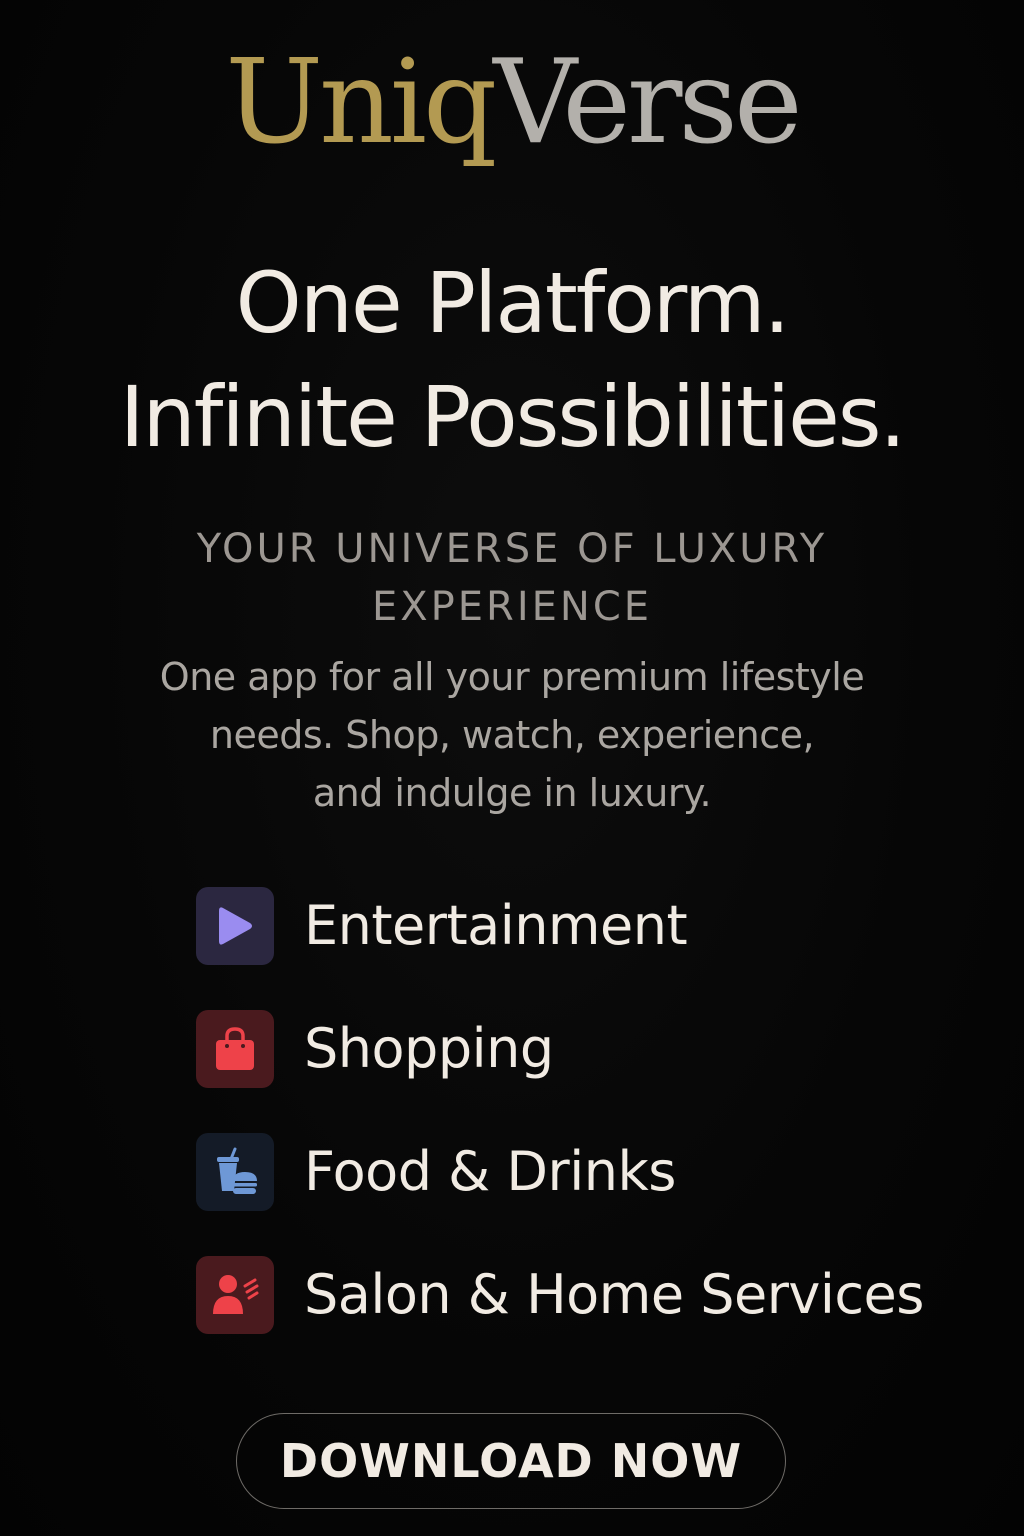 The image size is (1024, 1536). Describe the element at coordinates (512, 607) in the screenshot. I see `tagline-line-2: EXPERIENCE` at that location.